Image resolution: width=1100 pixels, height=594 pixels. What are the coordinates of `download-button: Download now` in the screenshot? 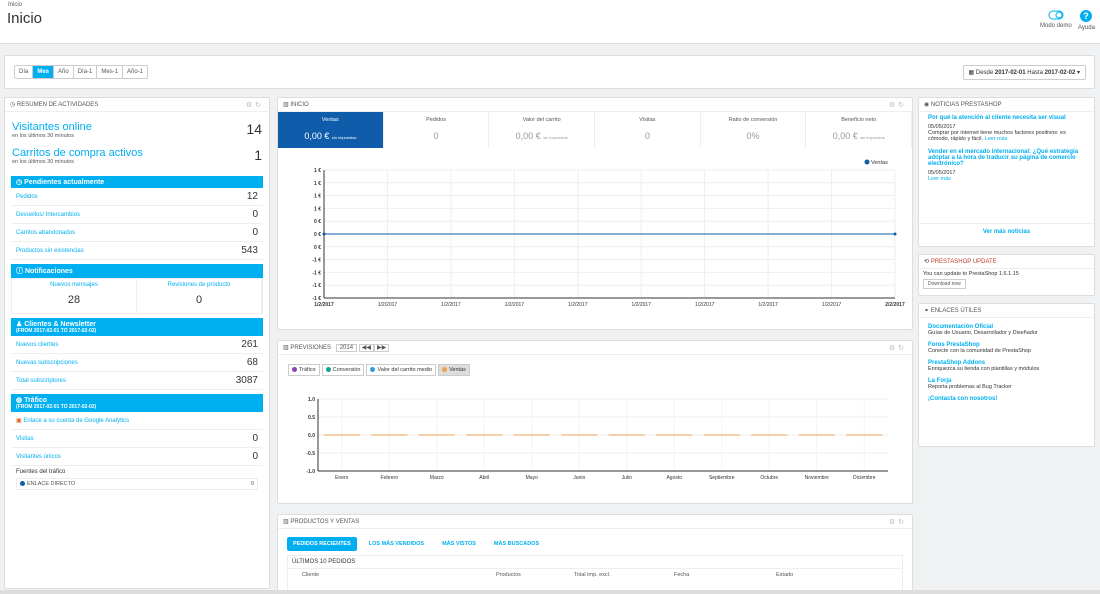 It's located at (944, 284).